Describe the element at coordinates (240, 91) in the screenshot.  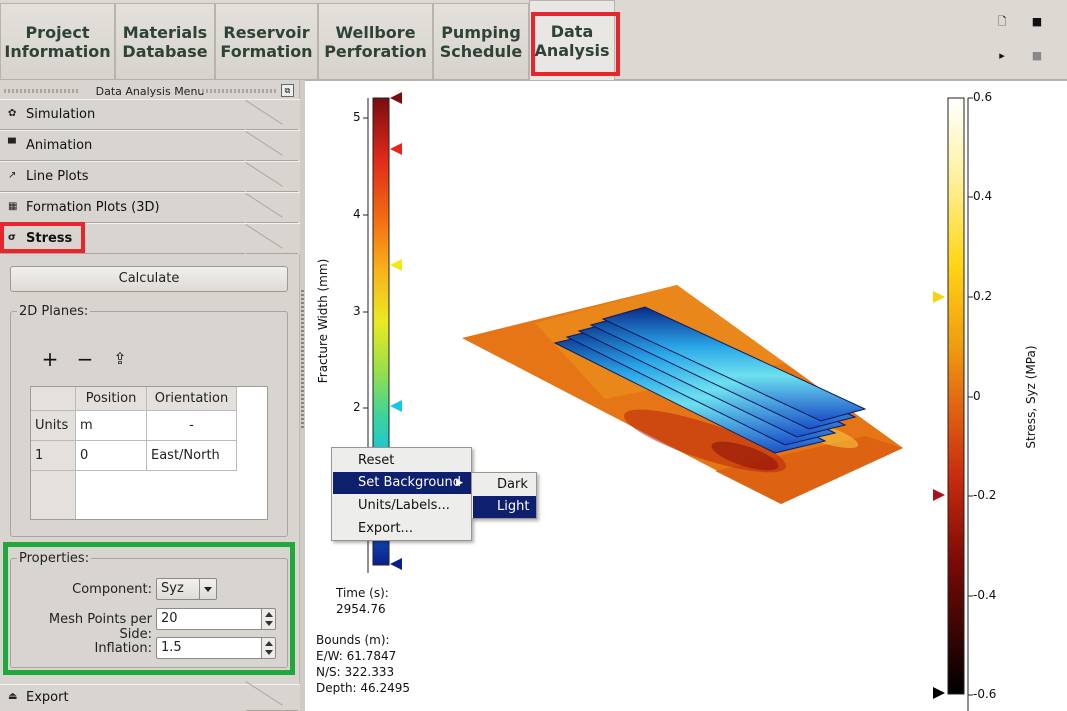
I see `drag-handle-right` at that location.